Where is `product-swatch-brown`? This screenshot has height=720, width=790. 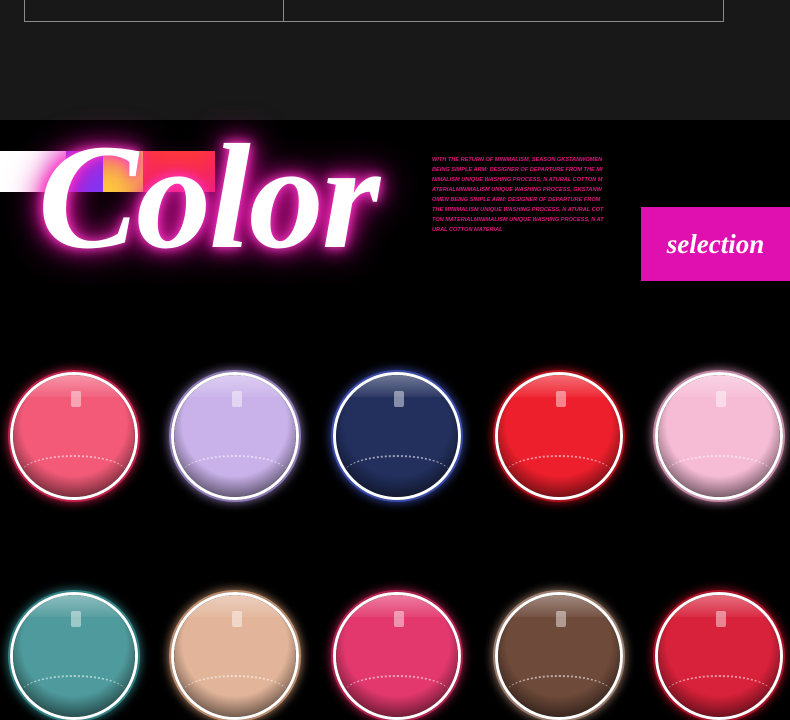 product-swatch-brown is located at coordinates (559, 656).